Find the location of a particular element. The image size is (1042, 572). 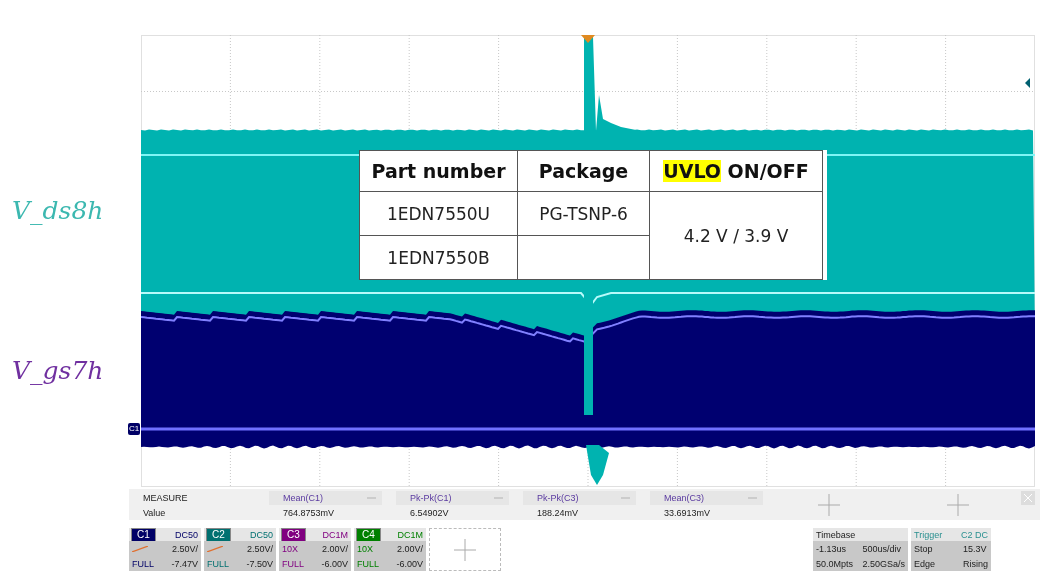

trigger-type: Edge is located at coordinates (925, 563).